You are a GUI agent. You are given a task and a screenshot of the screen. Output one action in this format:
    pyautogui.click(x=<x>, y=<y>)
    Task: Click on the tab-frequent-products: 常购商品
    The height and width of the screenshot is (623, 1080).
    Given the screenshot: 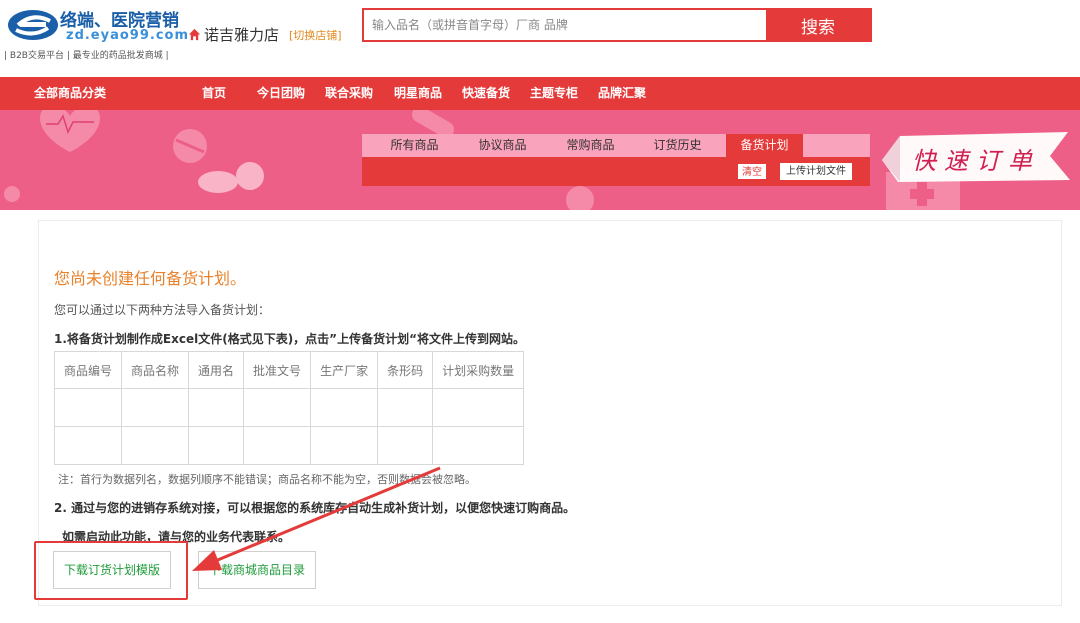 What is the action you would take?
    pyautogui.click(x=590, y=145)
    